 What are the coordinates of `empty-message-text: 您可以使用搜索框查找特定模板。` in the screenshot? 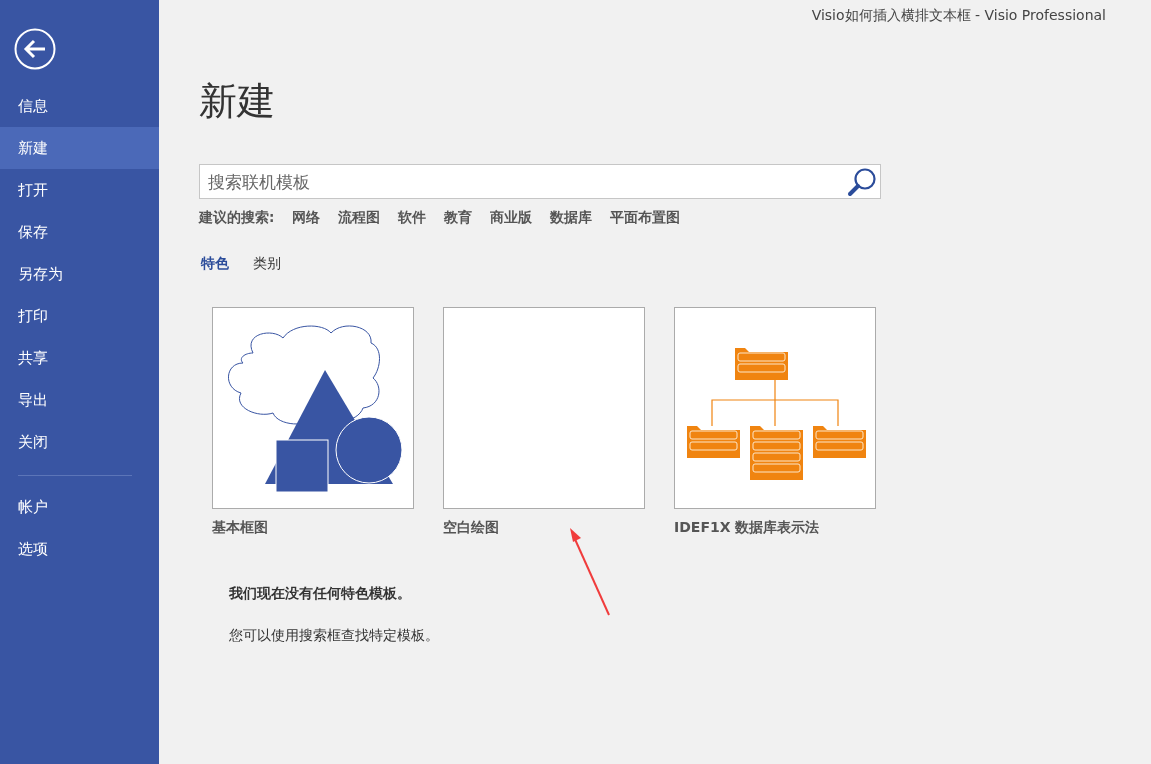 It's located at (334, 636).